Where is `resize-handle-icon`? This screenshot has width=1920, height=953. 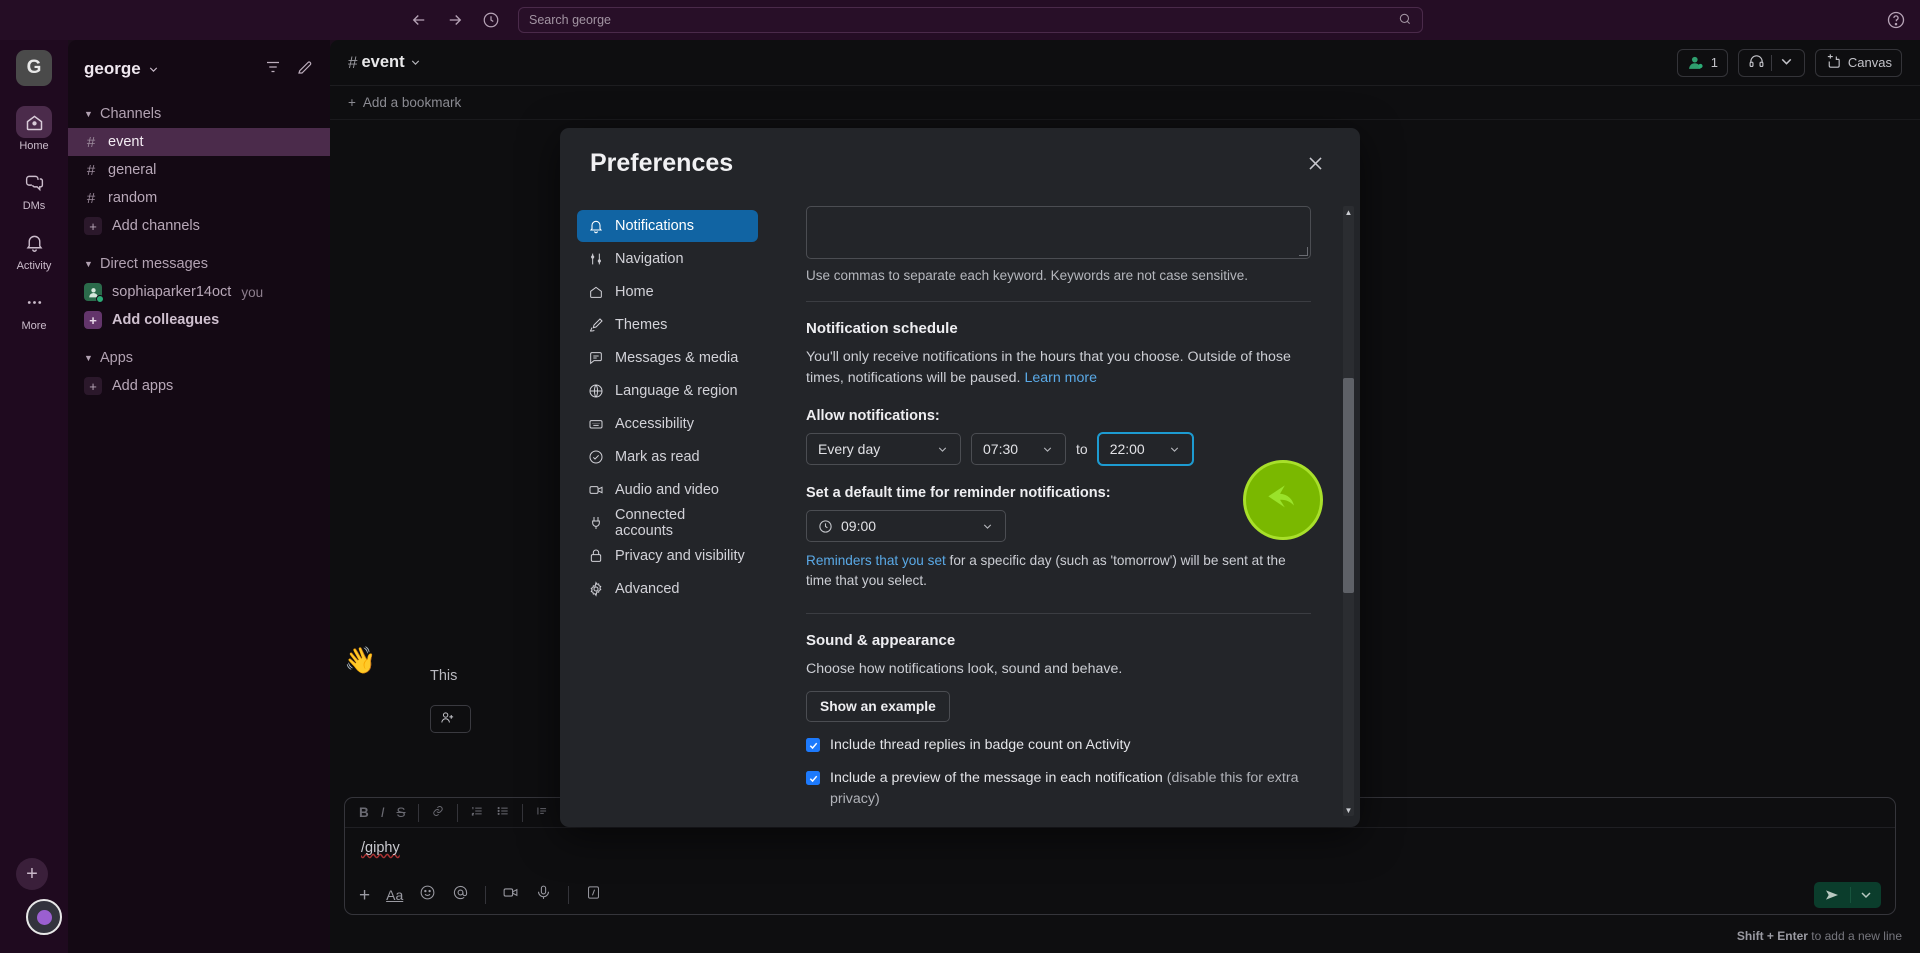 resize-handle-icon is located at coordinates (1303, 251).